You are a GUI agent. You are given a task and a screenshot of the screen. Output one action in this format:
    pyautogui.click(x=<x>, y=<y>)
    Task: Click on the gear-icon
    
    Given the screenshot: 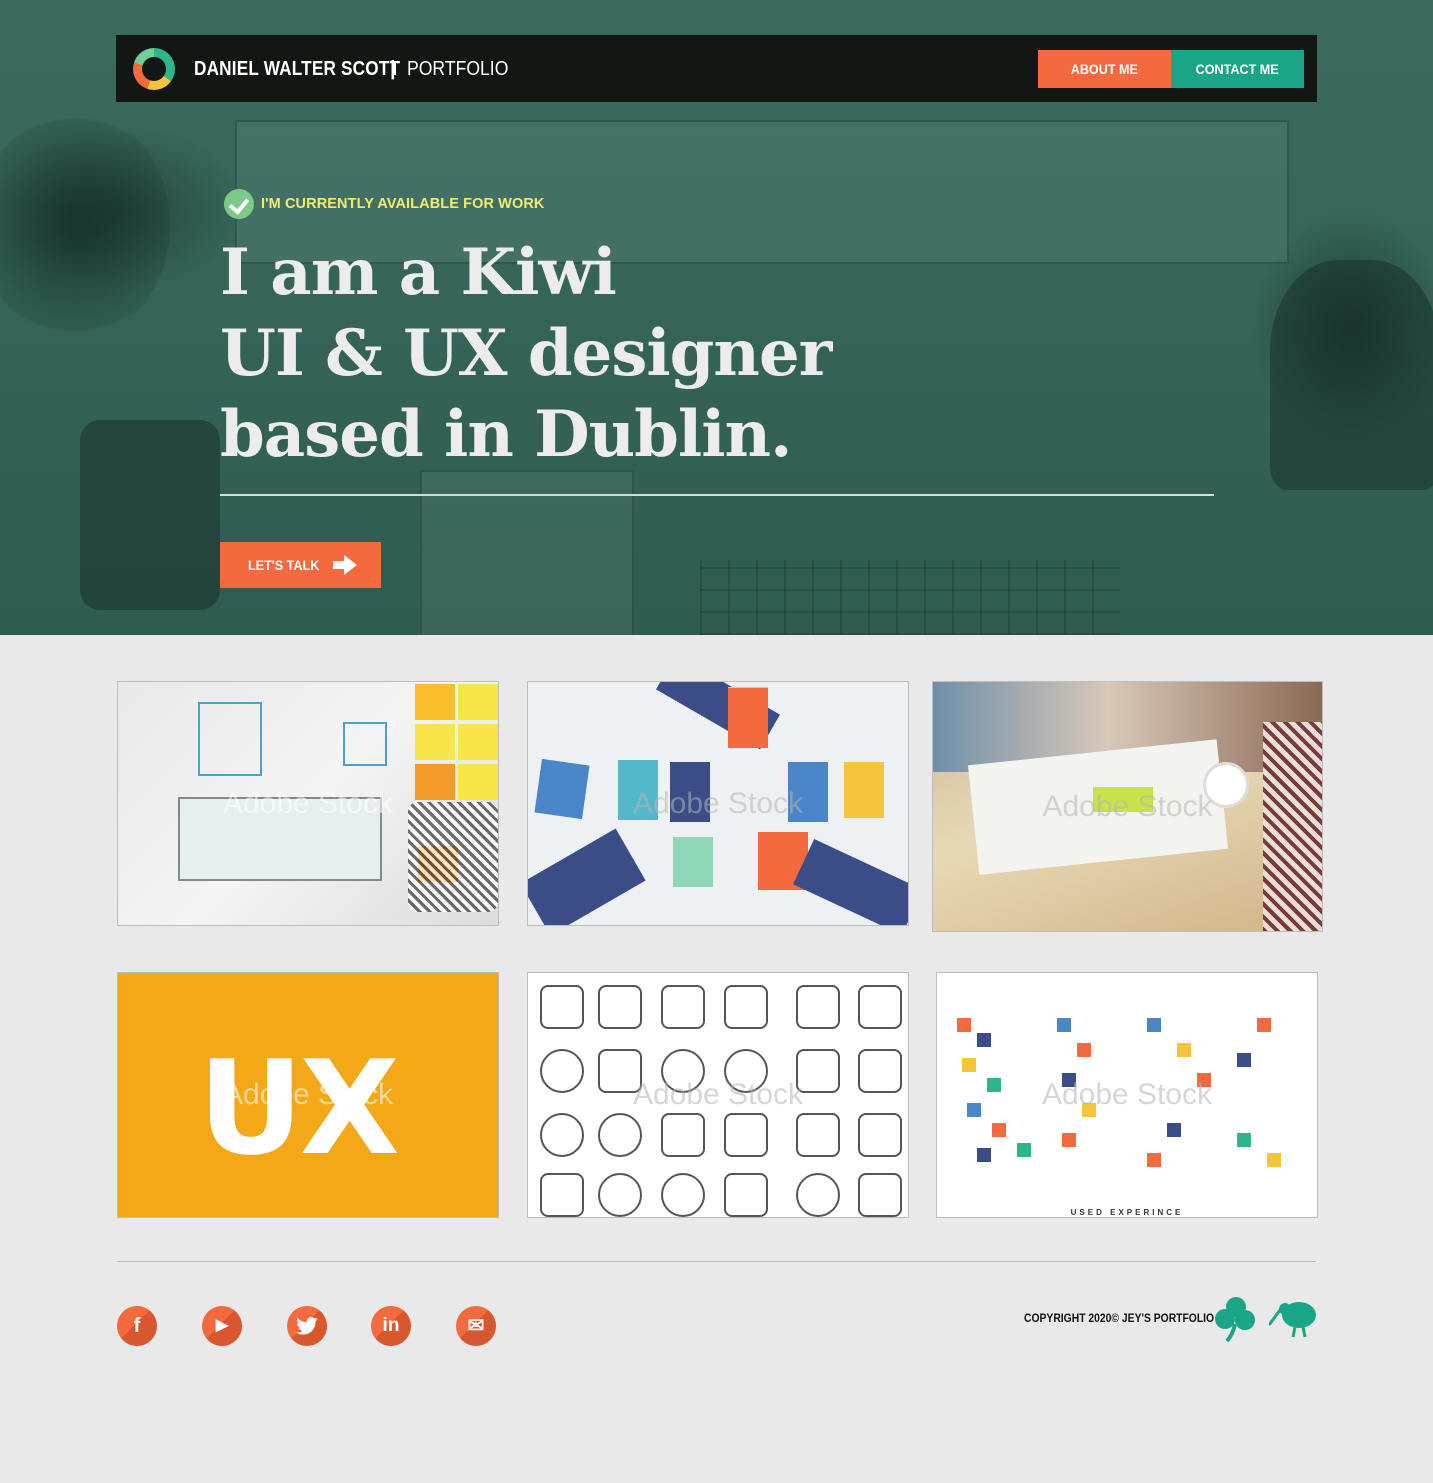 What is the action you would take?
    pyautogui.click(x=562, y=1135)
    